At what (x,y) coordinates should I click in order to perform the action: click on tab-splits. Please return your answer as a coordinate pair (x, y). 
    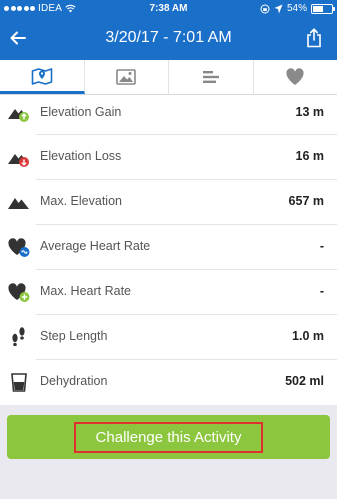
    Looking at the image, I should click on (211, 77).